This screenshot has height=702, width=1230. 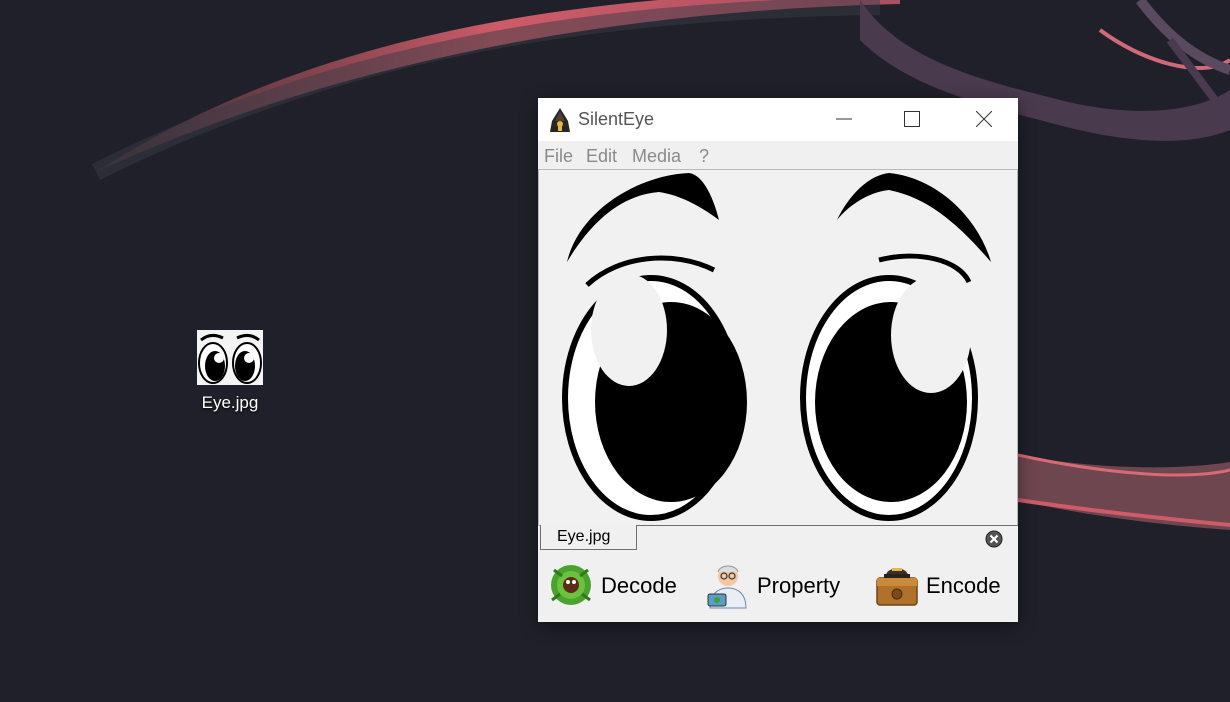 What do you see at coordinates (656, 156) in the screenshot?
I see `menu-media: Media` at bounding box center [656, 156].